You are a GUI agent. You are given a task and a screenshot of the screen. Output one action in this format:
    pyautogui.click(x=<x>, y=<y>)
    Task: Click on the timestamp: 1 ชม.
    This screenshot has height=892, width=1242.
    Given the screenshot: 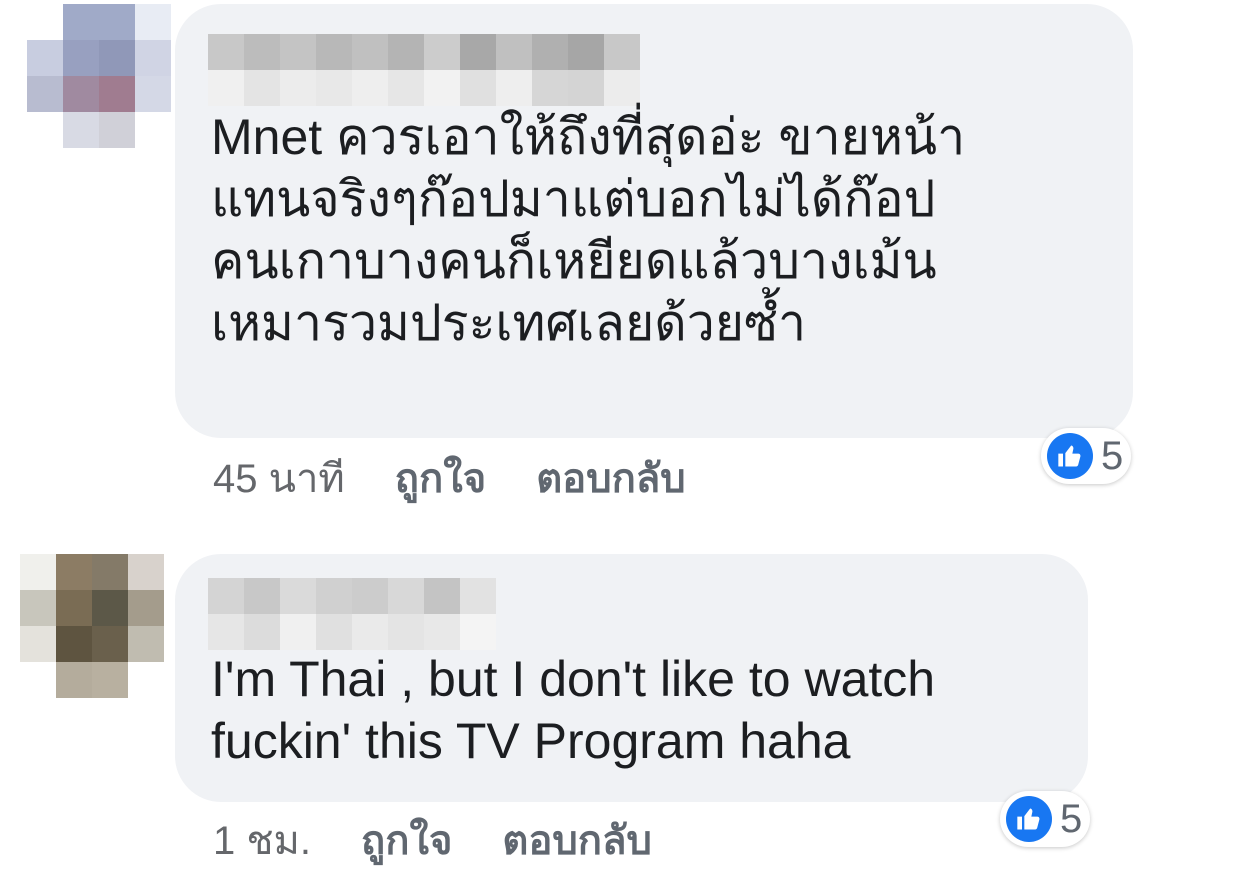 What is the action you would take?
    pyautogui.click(x=262, y=841)
    